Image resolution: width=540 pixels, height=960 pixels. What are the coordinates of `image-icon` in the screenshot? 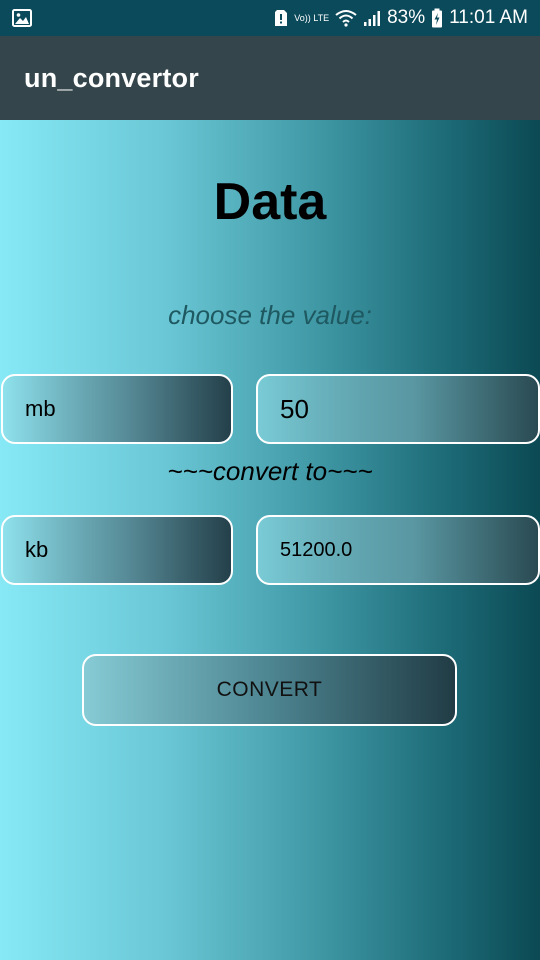 It's located at (22, 18).